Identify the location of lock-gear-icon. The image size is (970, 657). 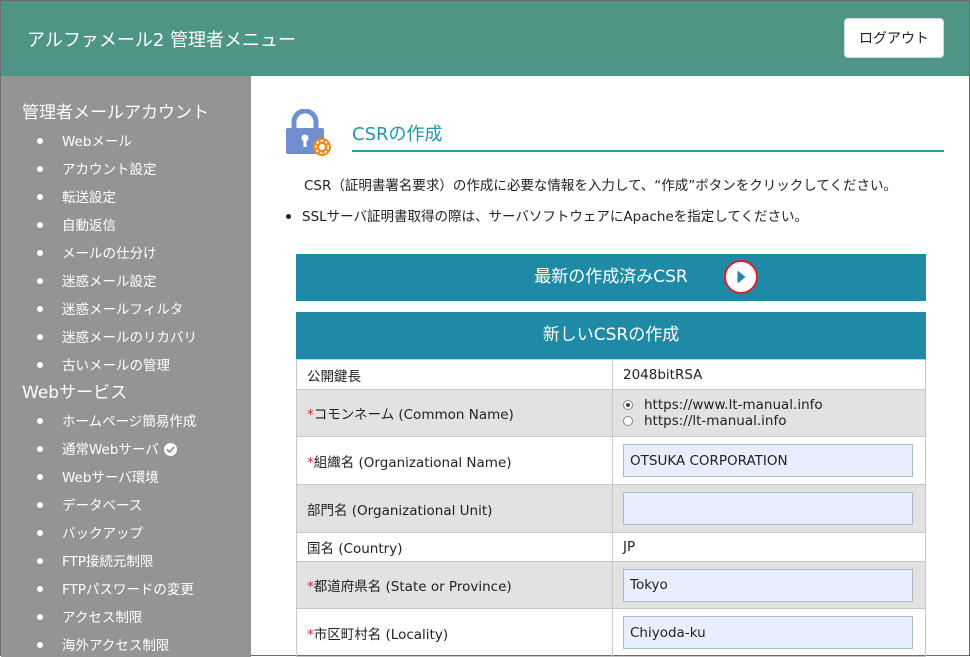
(308, 134).